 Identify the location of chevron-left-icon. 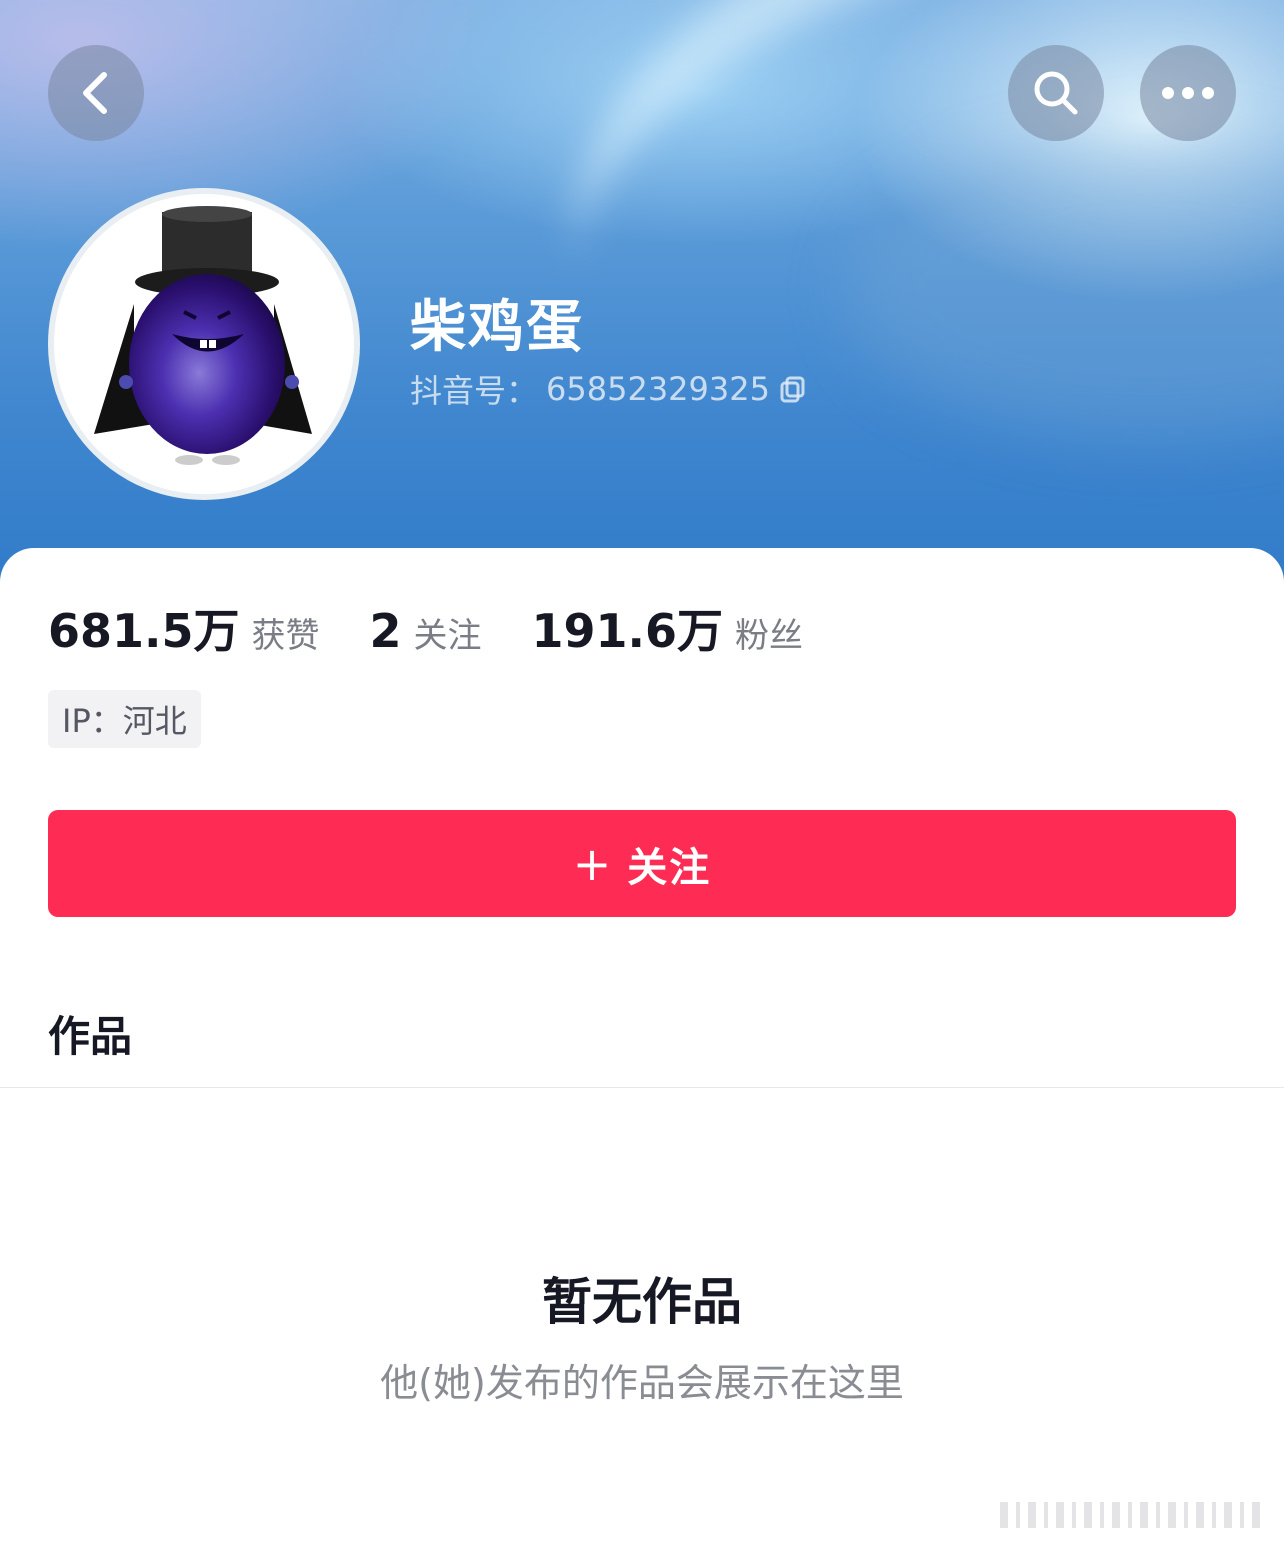
(95, 93).